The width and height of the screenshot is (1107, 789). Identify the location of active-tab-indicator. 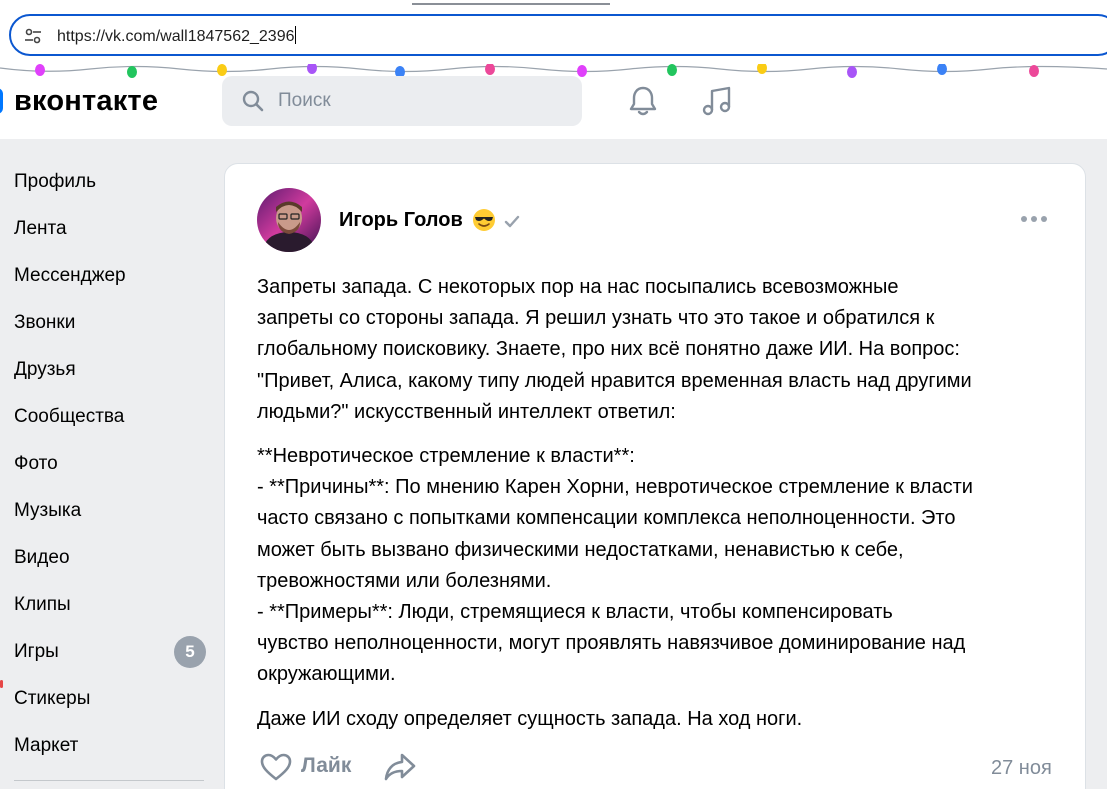
(511, 4).